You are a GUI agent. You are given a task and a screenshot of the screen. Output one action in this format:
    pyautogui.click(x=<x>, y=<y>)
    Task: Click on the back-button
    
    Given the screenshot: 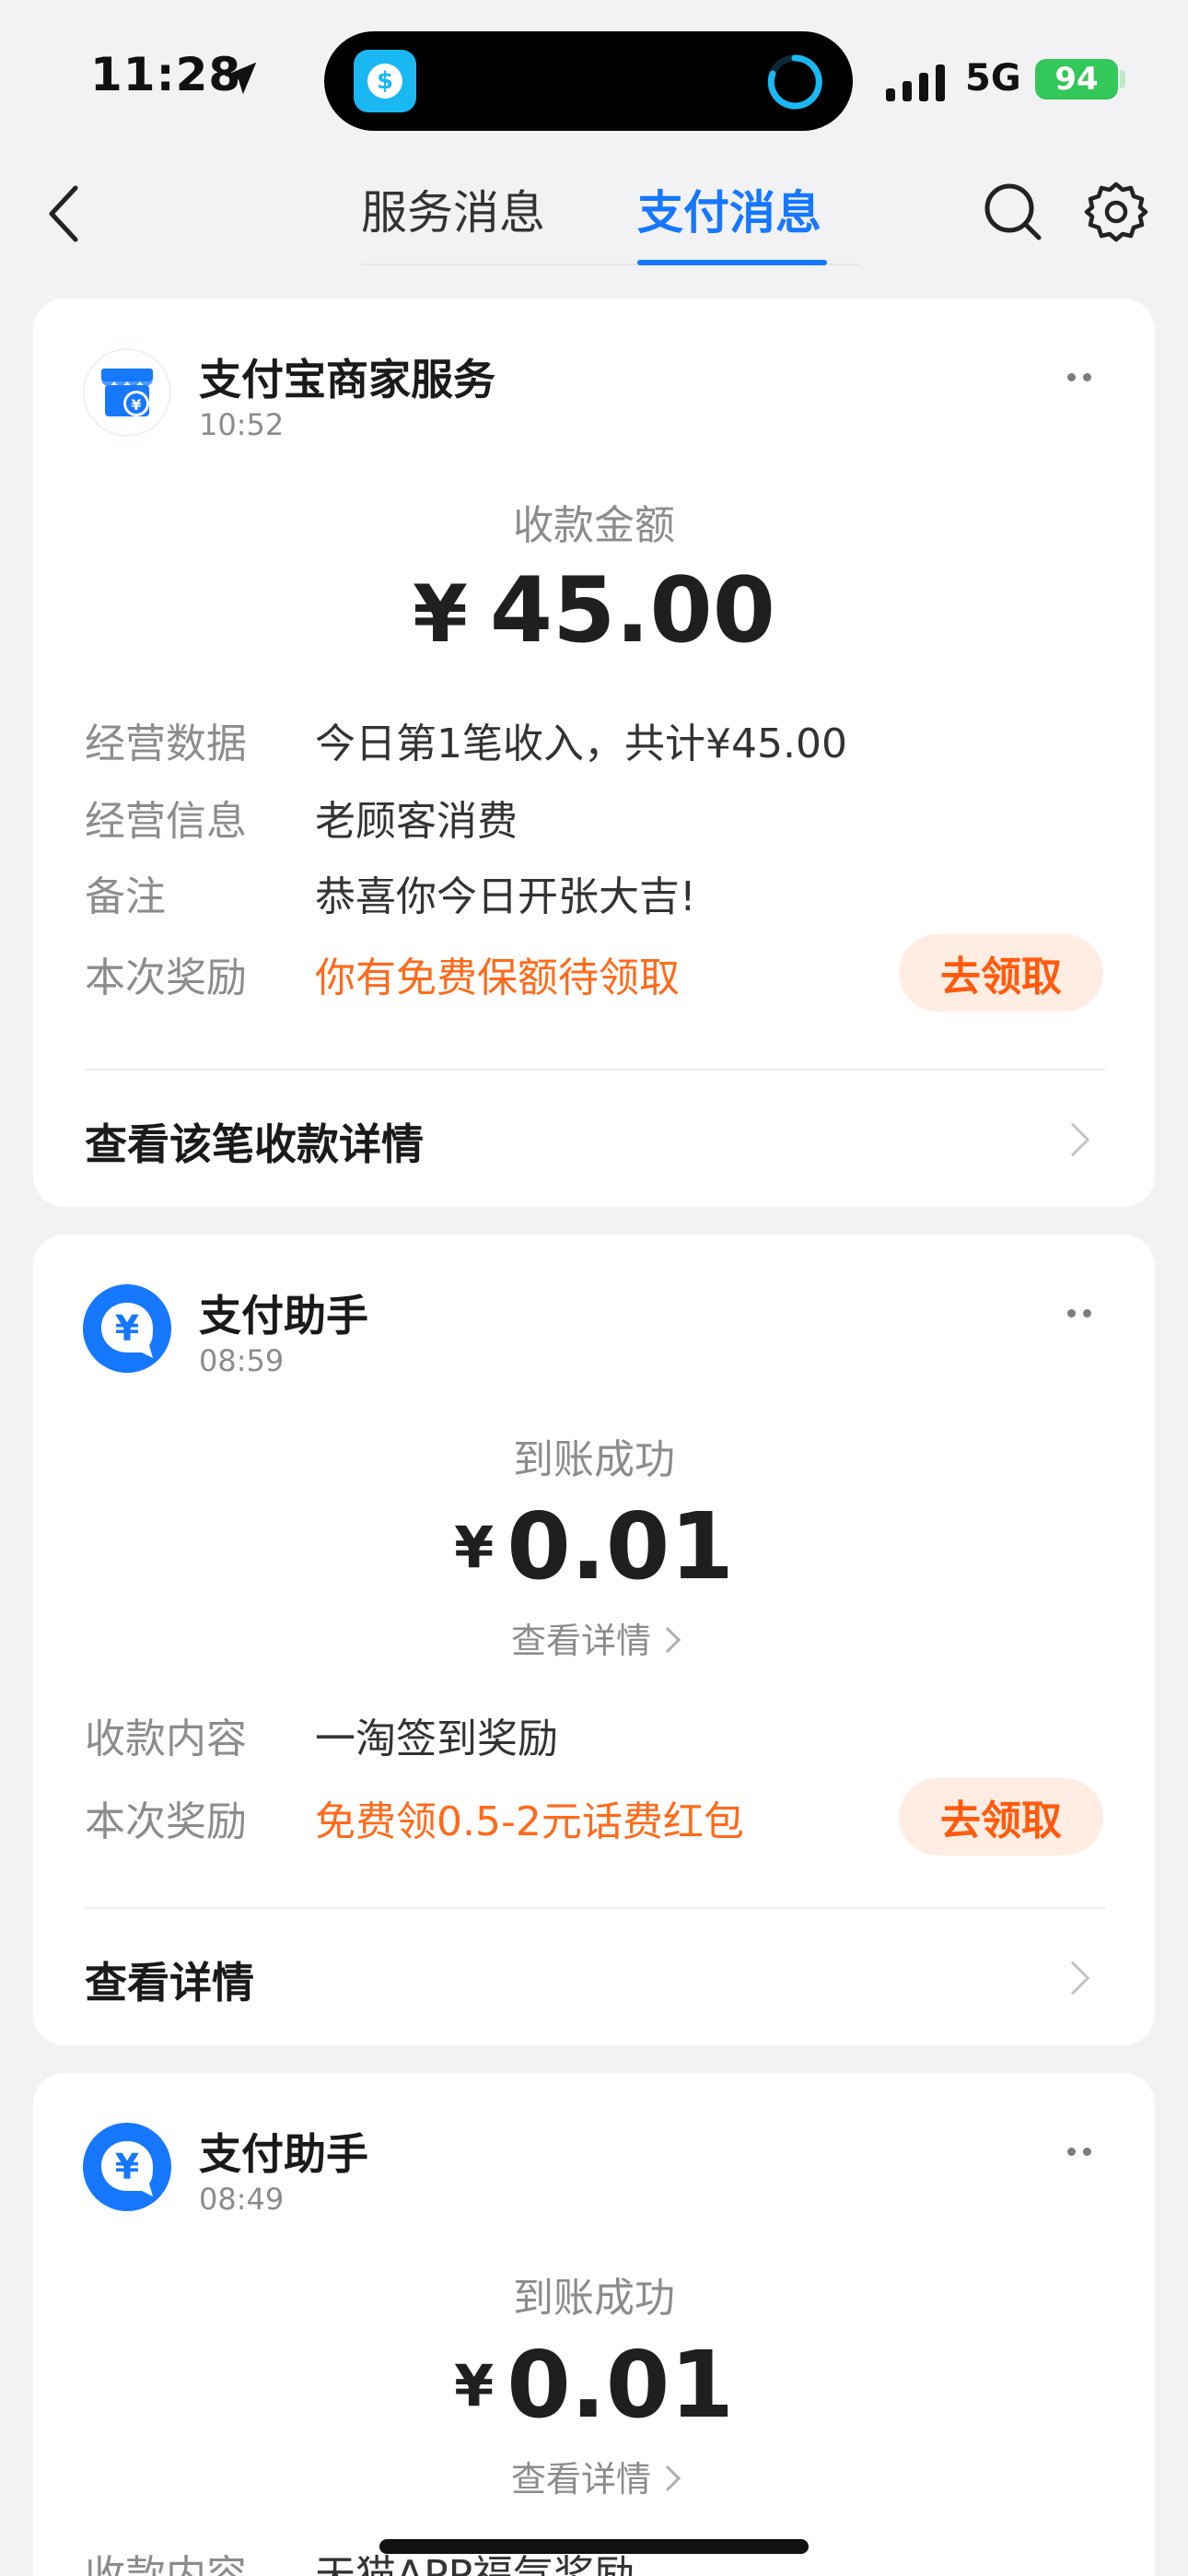 What is the action you would take?
    pyautogui.click(x=64, y=214)
    